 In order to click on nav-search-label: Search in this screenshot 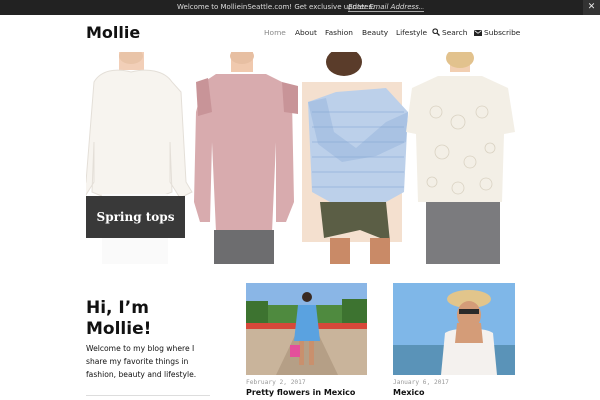, I will do `click(455, 32)`.